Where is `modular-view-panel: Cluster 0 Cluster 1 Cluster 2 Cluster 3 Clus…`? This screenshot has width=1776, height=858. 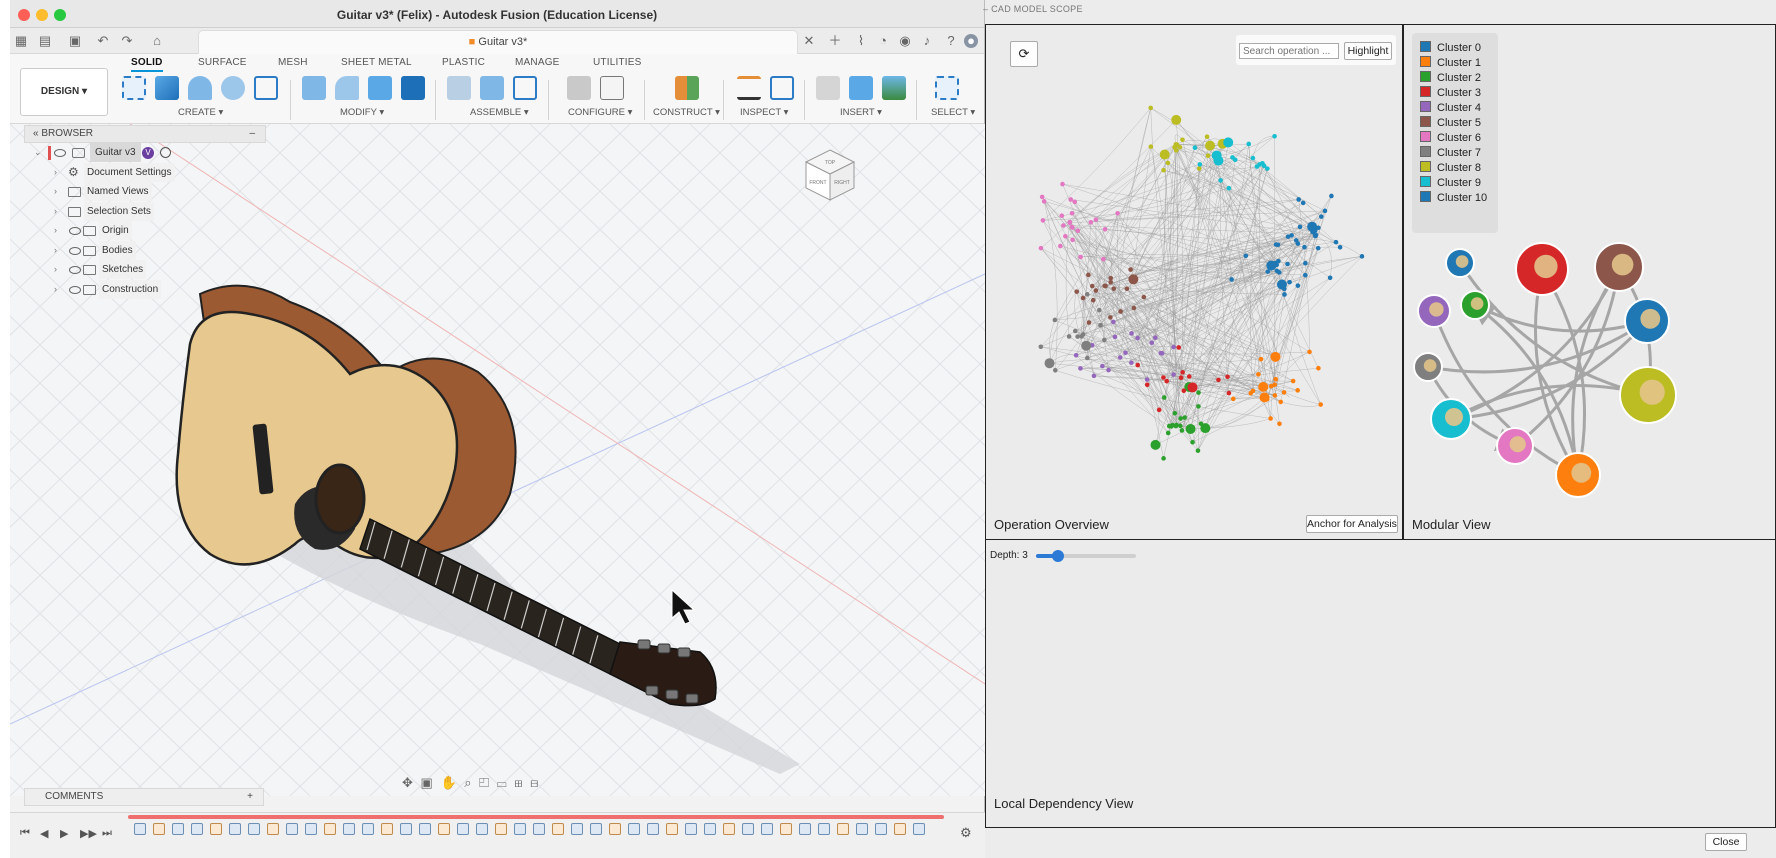
modular-view-panel: Cluster 0 Cluster 1 Cluster 2 Cluster 3 Clus… is located at coordinates (1589, 282).